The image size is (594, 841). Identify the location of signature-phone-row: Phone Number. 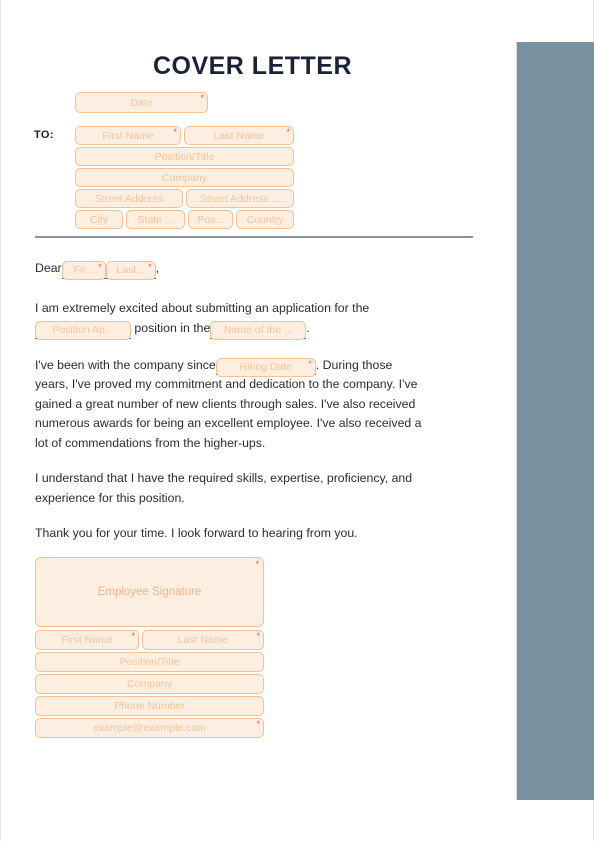
(149, 706).